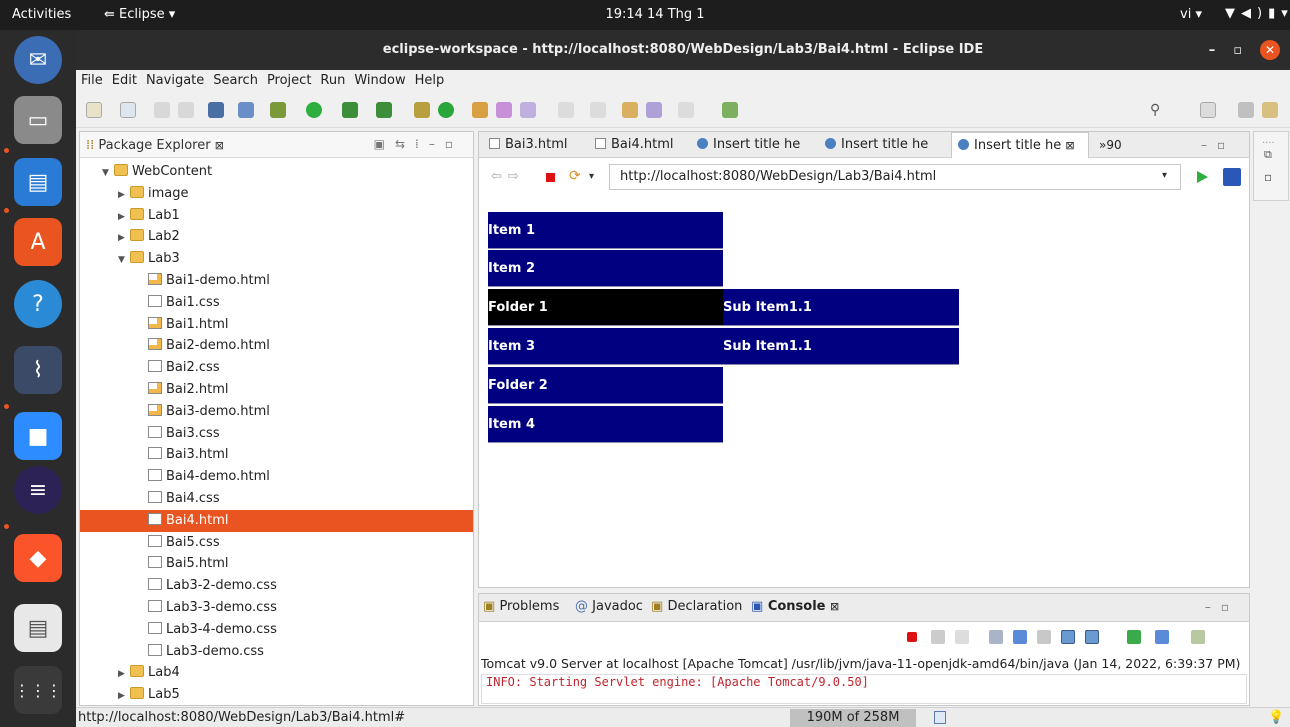 The width and height of the screenshot is (1290, 727). Describe the element at coordinates (598, 110) in the screenshot. I see `previous-annotation-icon` at that location.